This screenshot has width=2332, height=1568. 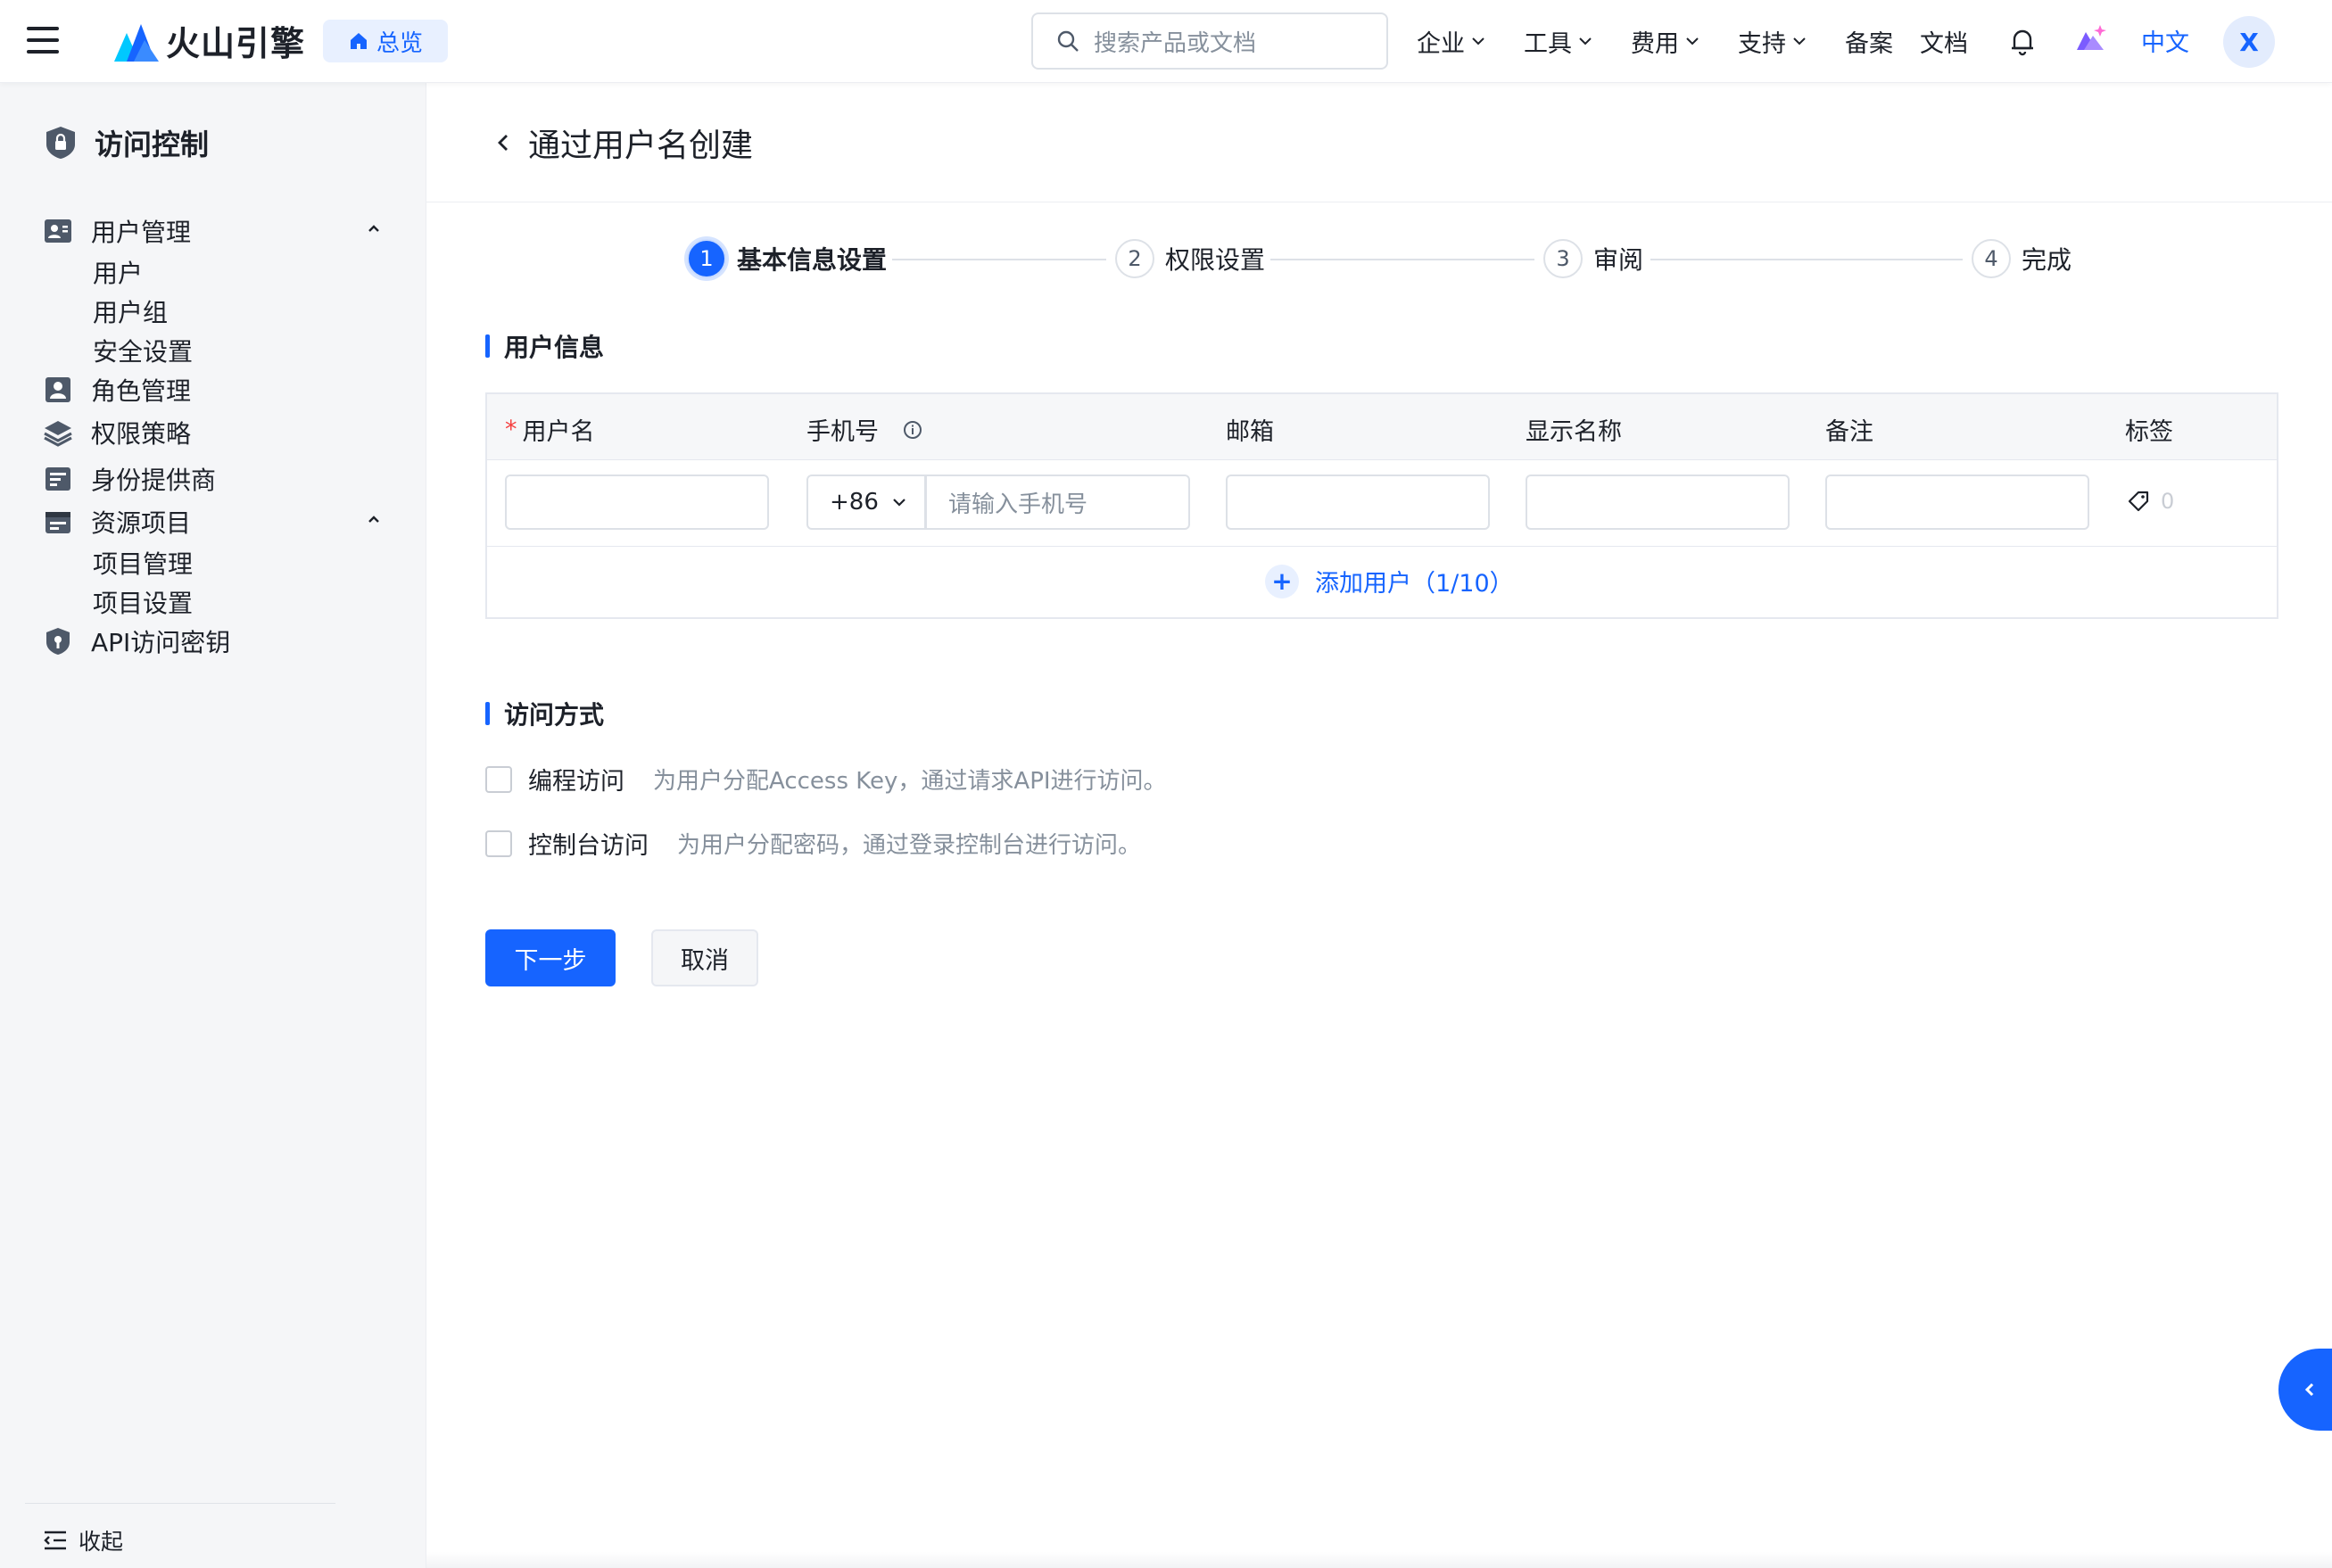 I want to click on users-icon, so click(x=58, y=231).